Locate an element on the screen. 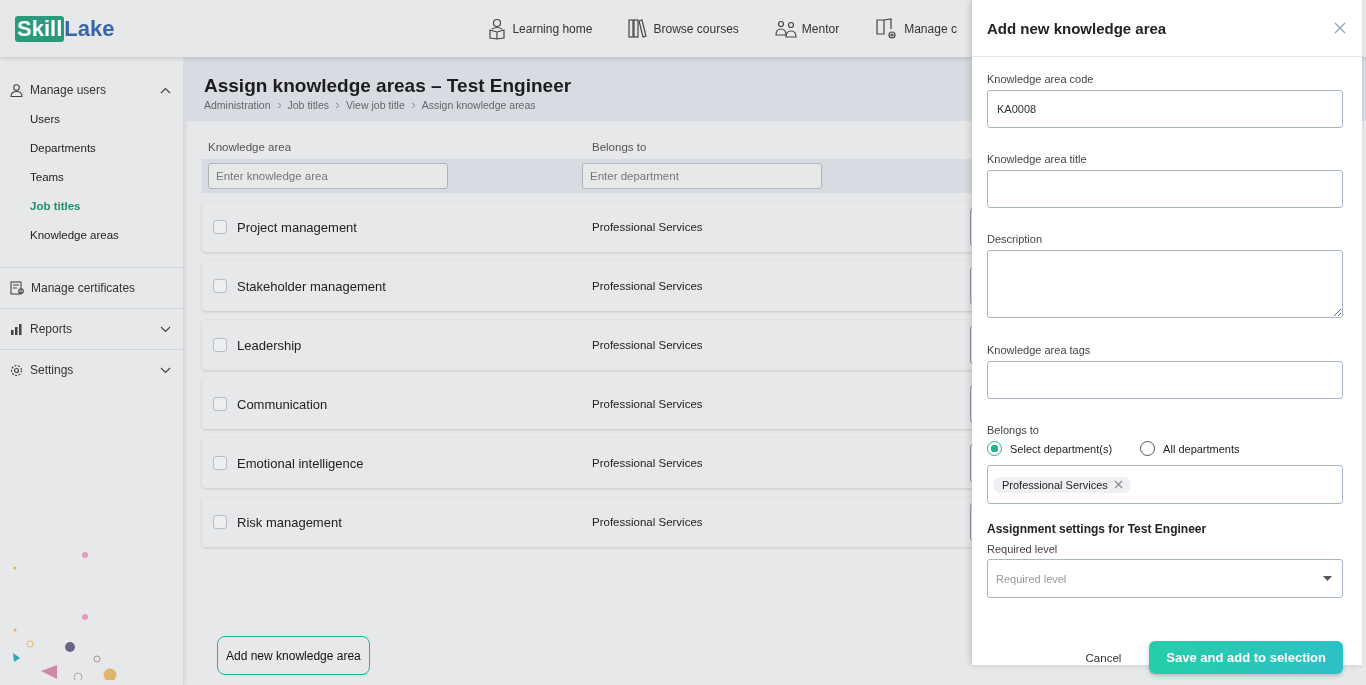  radio-label: Select department(s) is located at coordinates (1061, 448).